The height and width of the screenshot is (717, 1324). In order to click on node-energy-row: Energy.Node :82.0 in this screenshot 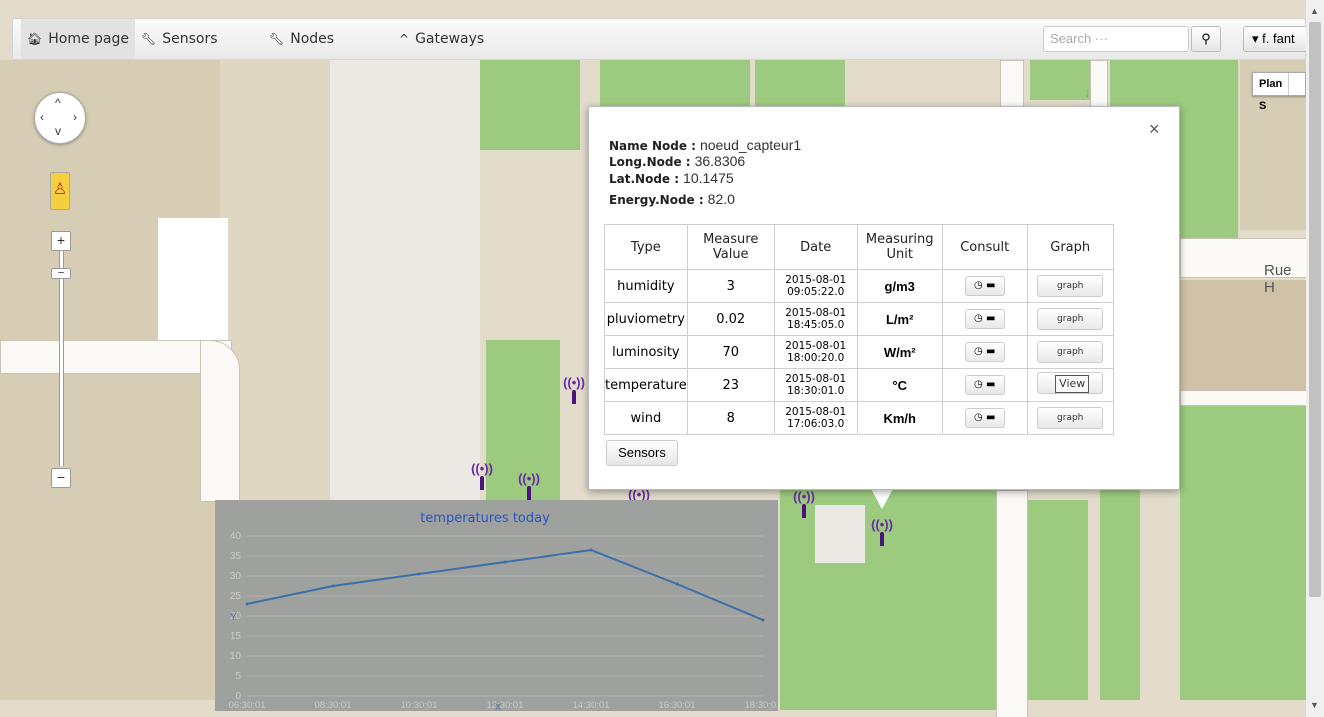, I will do `click(672, 199)`.